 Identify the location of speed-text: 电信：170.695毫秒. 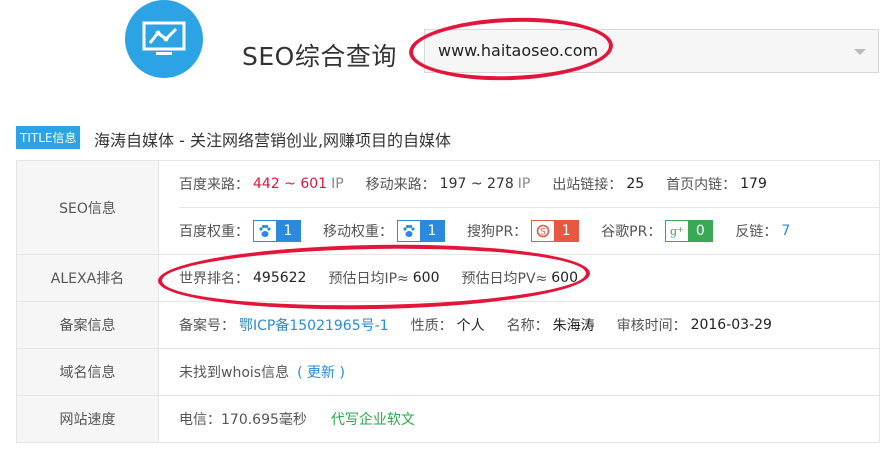
(243, 420).